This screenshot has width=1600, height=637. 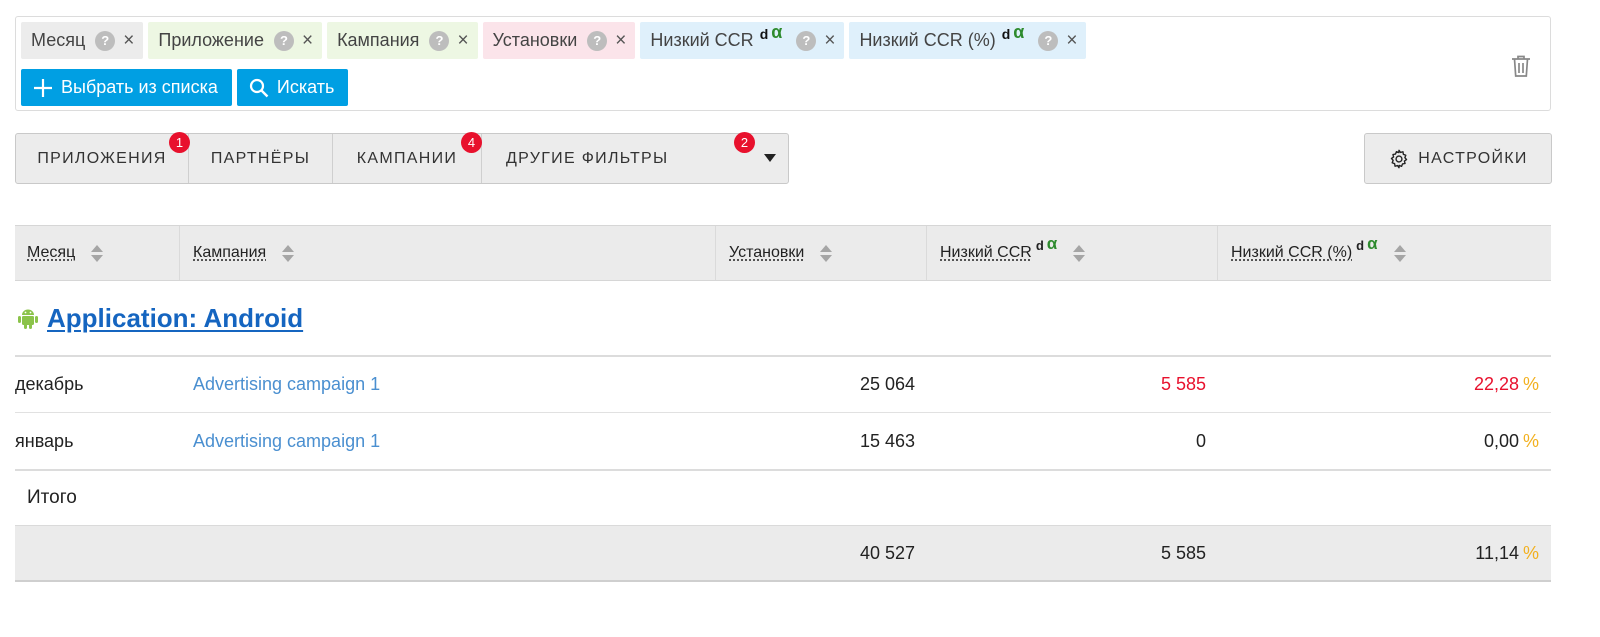 I want to click on column-label: Установки, so click(x=767, y=252).